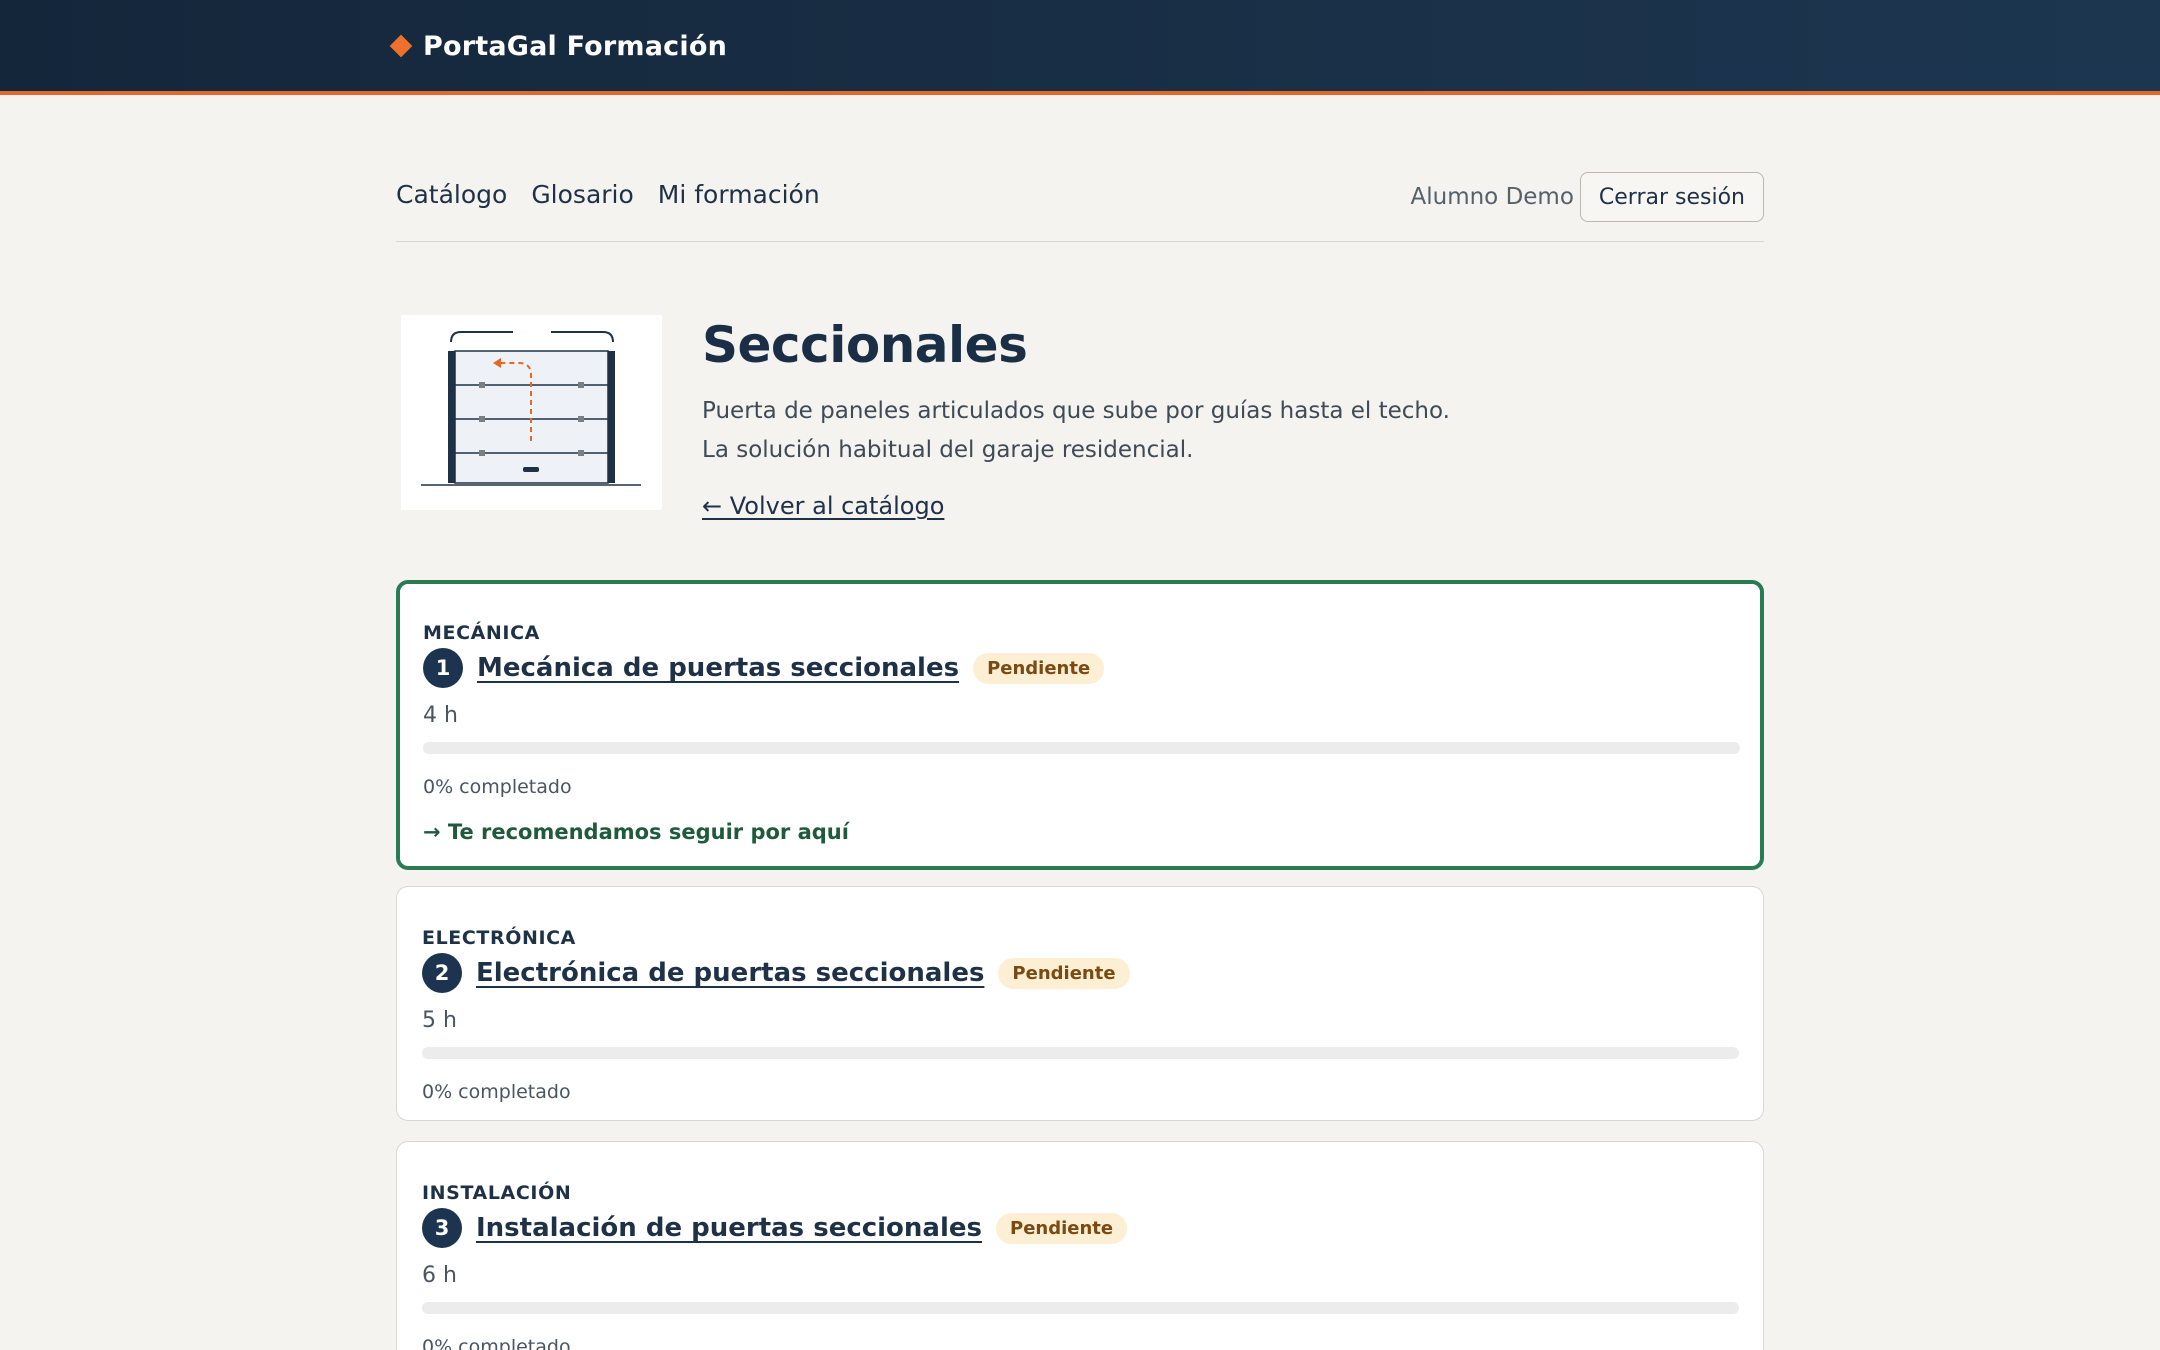 The image size is (2160, 1350). I want to click on page-title: Seccionales, so click(865, 345).